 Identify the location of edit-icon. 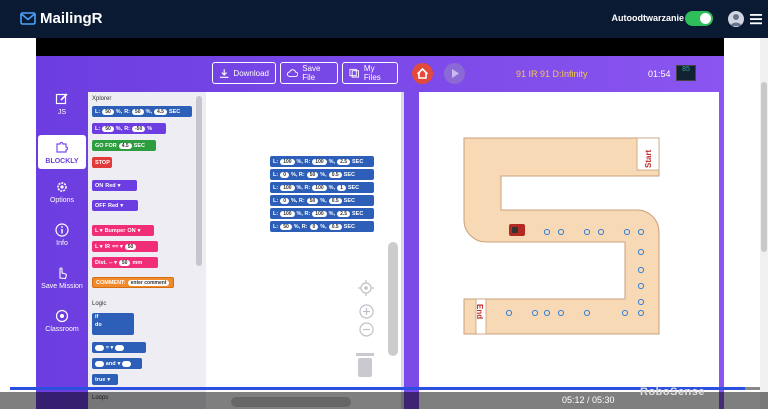
(61, 99).